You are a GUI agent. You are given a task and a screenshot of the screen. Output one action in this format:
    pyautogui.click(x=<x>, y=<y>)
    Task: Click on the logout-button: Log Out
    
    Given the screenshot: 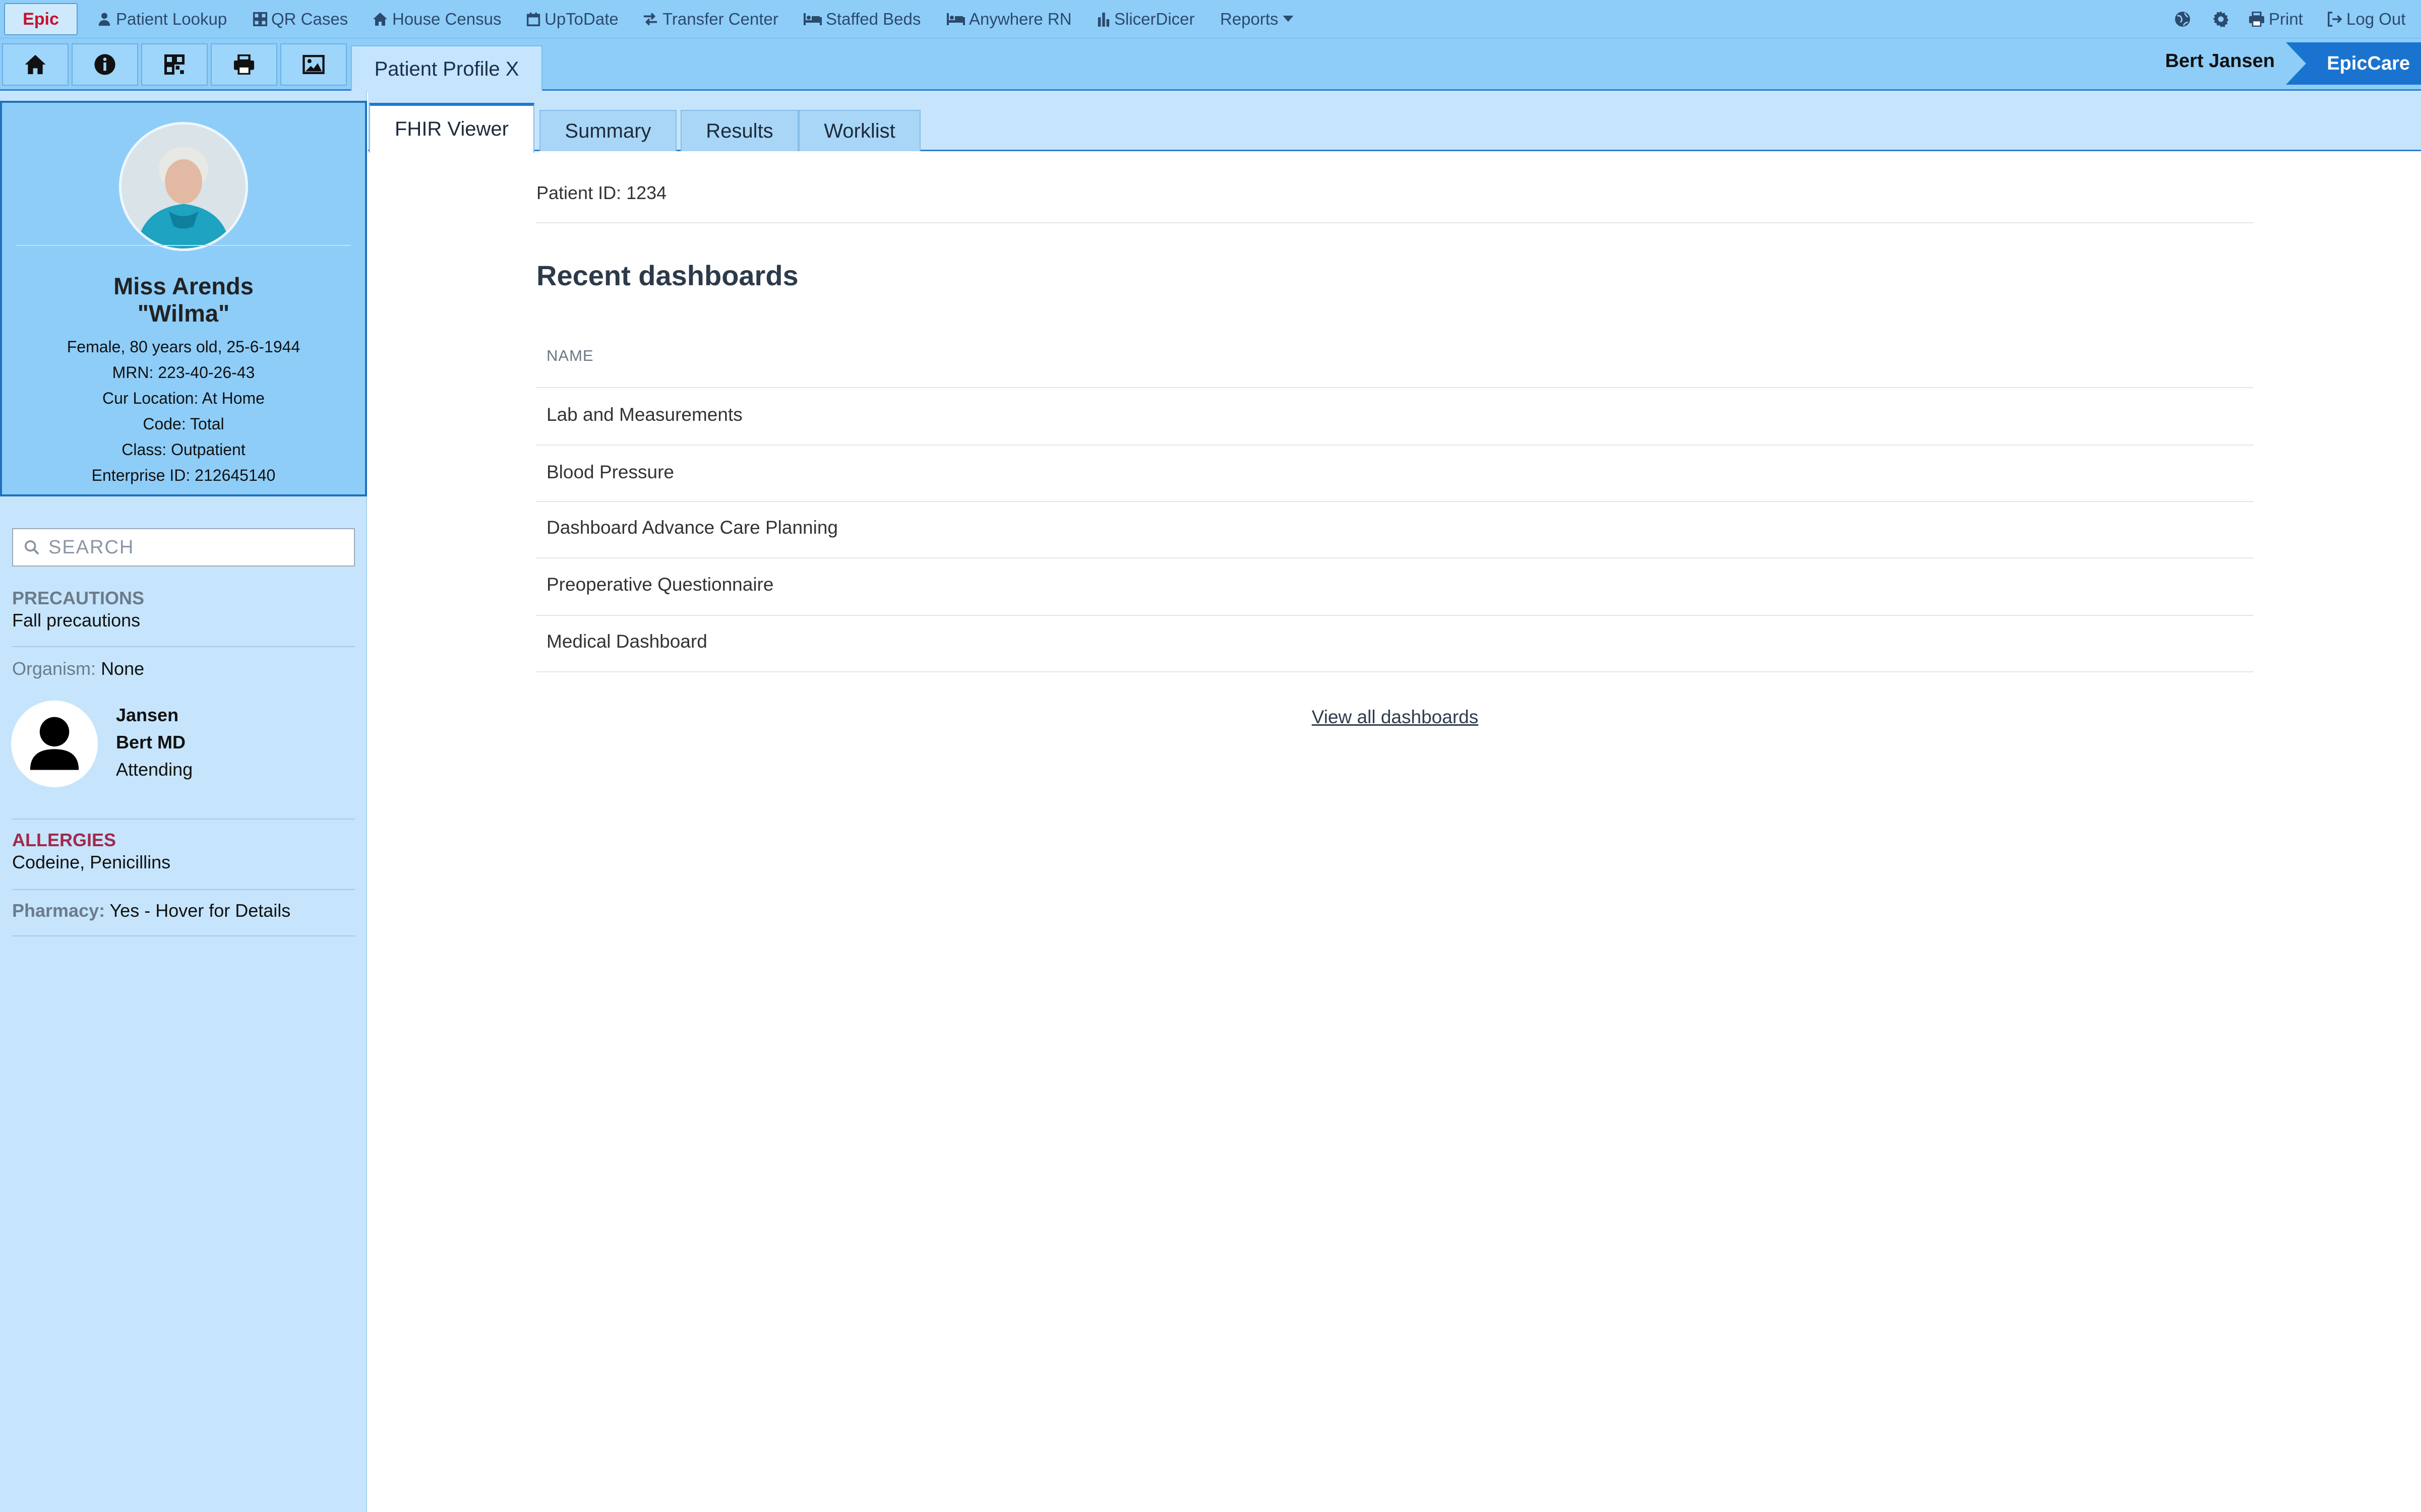 What is the action you would take?
    pyautogui.click(x=2366, y=19)
    